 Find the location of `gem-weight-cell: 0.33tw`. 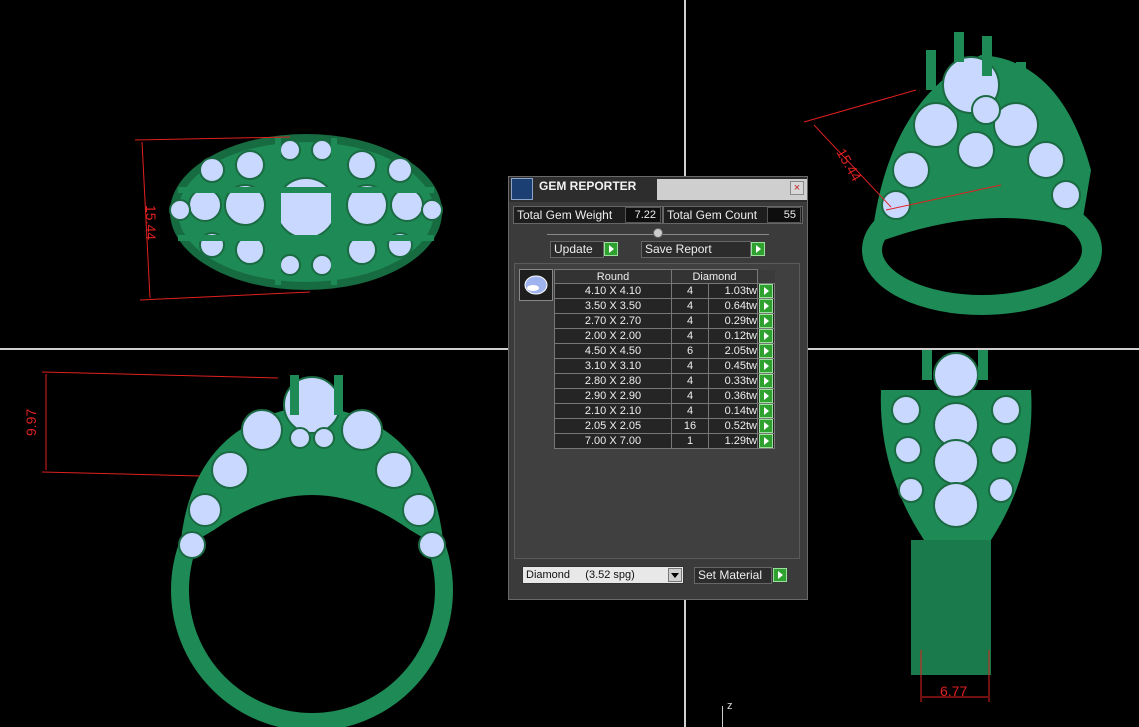

gem-weight-cell: 0.33tw is located at coordinates (733, 381).